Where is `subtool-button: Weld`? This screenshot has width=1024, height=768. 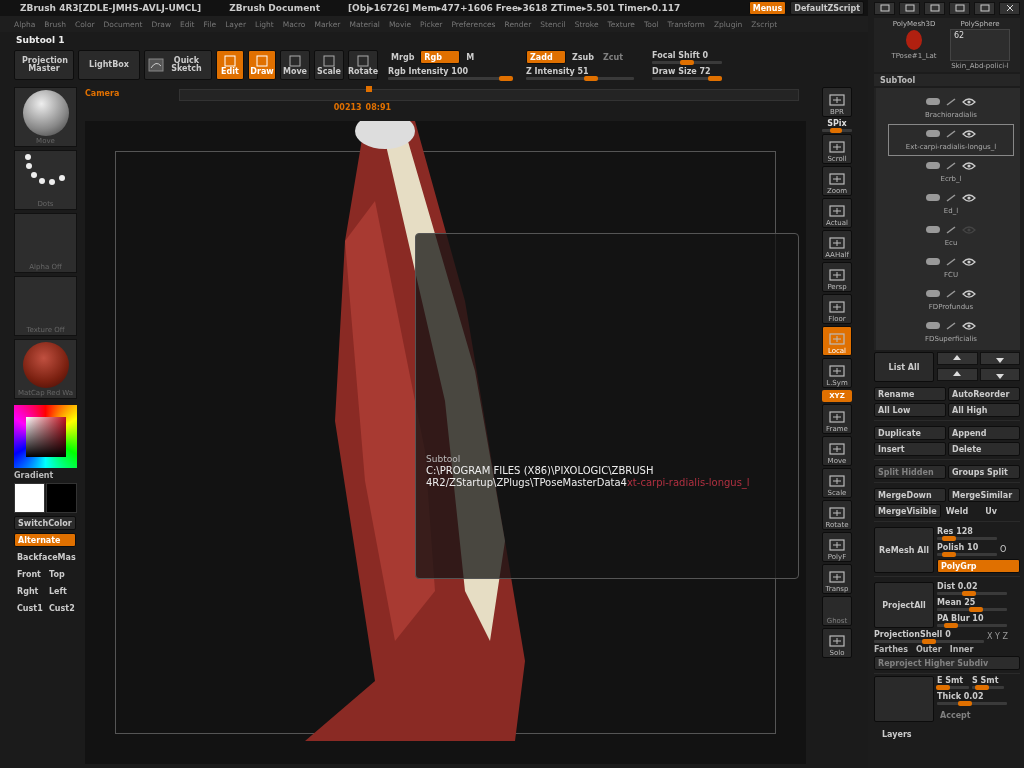
subtool-button: Weld is located at coordinates (961, 511).